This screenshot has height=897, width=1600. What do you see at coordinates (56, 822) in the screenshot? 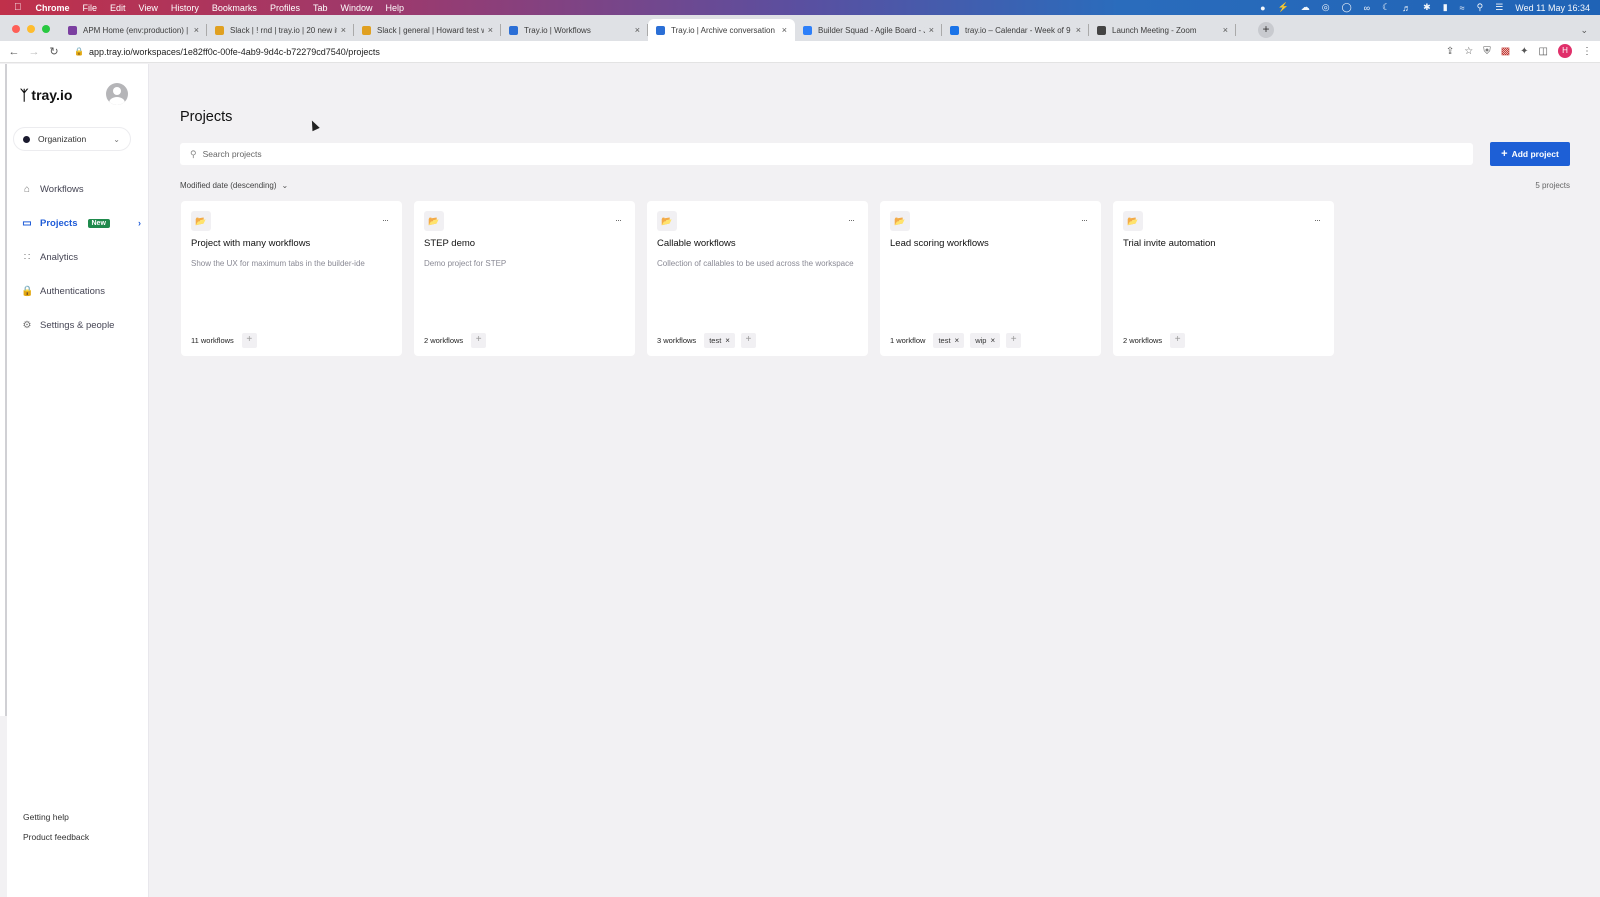
I see `getting-help-link: Getting help` at bounding box center [56, 822].